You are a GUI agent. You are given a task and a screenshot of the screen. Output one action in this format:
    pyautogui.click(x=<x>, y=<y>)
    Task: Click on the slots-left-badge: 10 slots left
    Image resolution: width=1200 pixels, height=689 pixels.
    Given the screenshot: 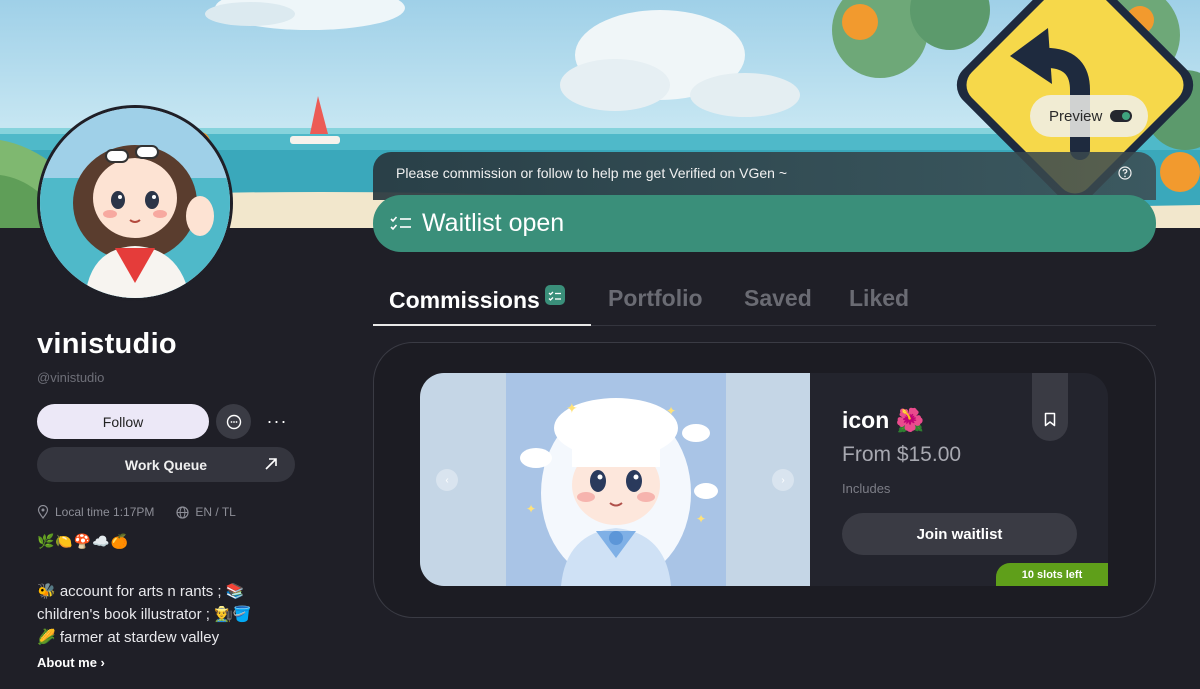 What is the action you would take?
    pyautogui.click(x=1052, y=574)
    